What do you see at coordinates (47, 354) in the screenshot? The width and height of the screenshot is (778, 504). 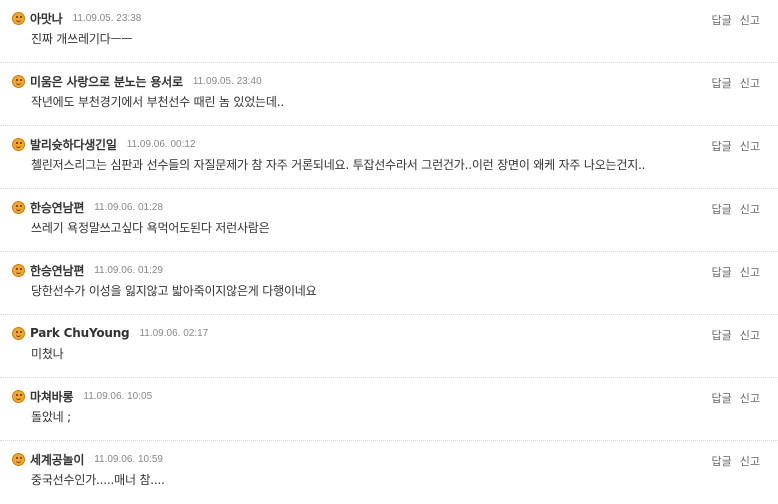 I see `comment-text: 미쳤나` at bounding box center [47, 354].